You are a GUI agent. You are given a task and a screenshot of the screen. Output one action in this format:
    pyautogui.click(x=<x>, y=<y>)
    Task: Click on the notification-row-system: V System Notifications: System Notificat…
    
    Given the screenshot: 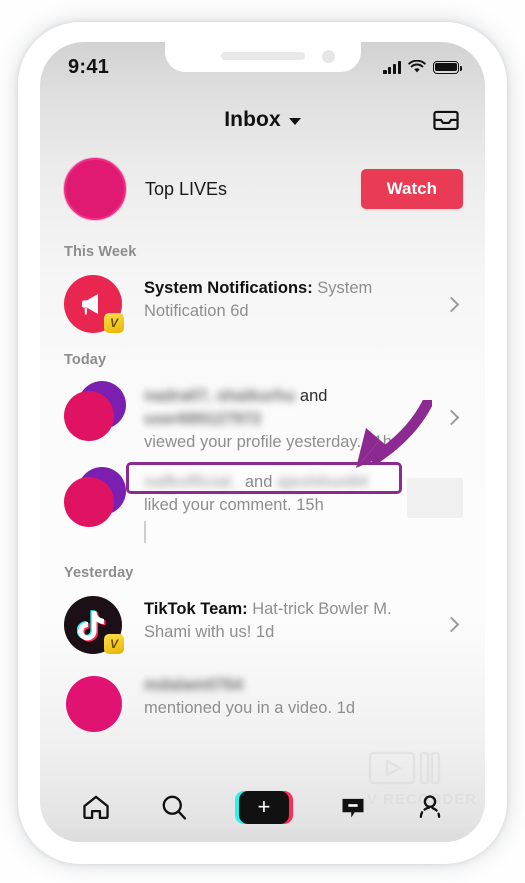 What is the action you would take?
    pyautogui.click(x=262, y=304)
    